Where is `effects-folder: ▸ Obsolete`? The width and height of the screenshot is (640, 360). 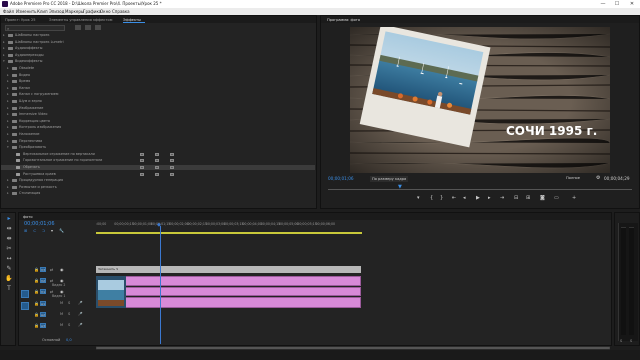 effects-folder: ▸ Obsolete is located at coordinates (158, 68).